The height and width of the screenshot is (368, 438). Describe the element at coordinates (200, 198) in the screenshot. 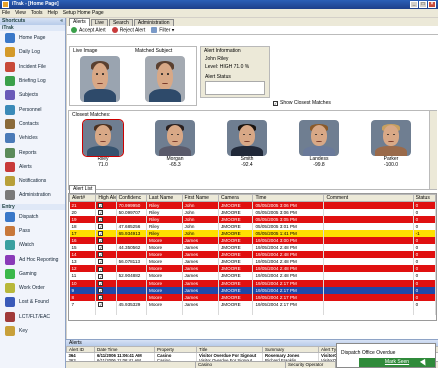

I see `column-header: First Name` at that location.